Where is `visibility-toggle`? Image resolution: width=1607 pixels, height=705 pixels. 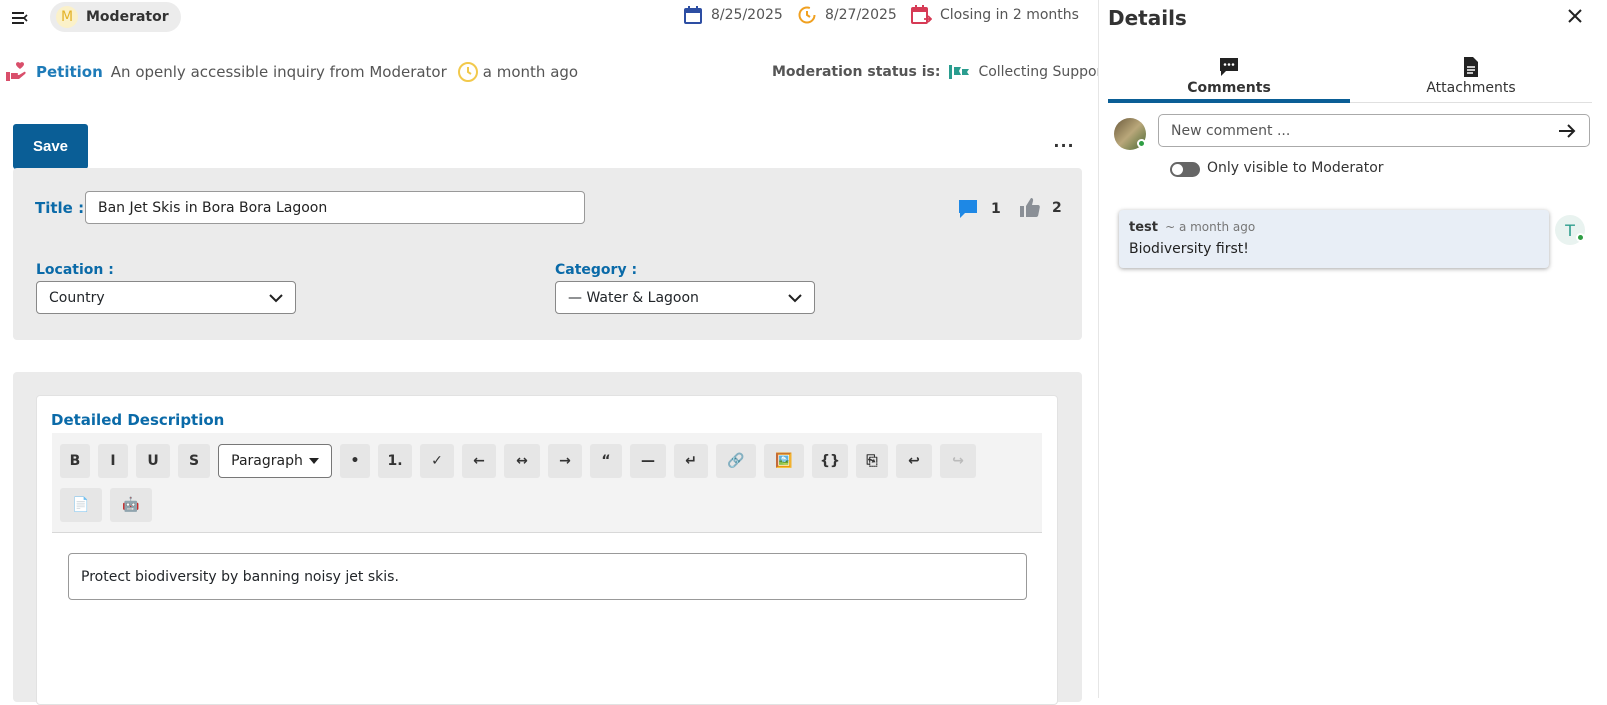
visibility-toggle is located at coordinates (1185, 169).